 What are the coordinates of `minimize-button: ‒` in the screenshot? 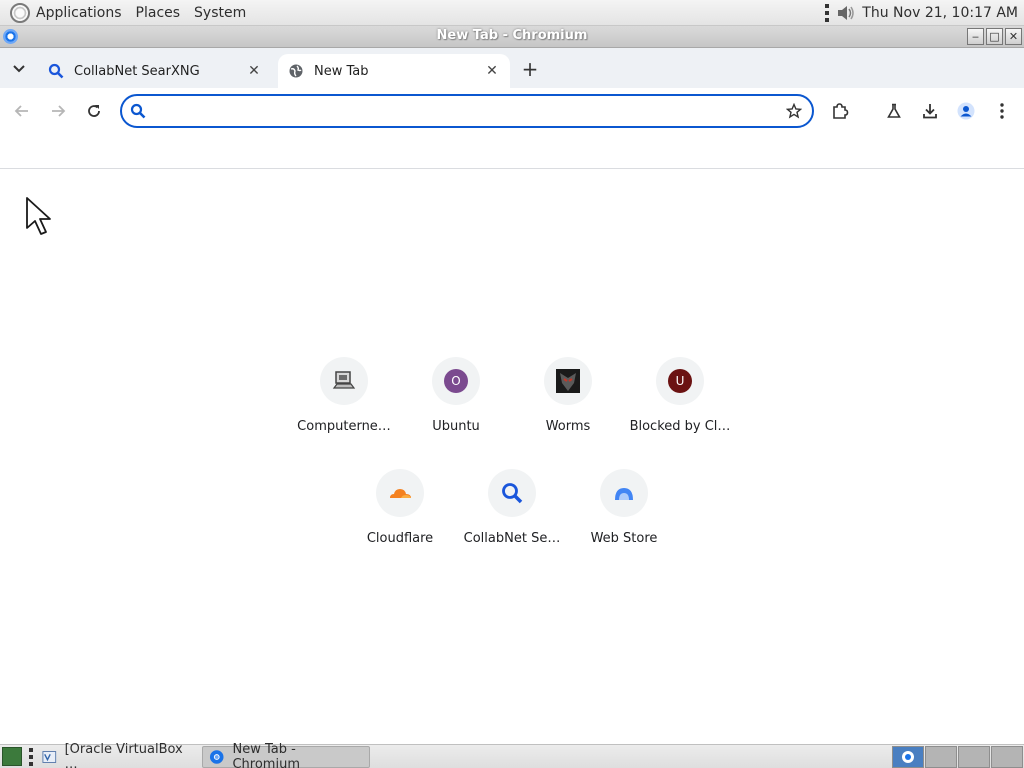 It's located at (975, 36).